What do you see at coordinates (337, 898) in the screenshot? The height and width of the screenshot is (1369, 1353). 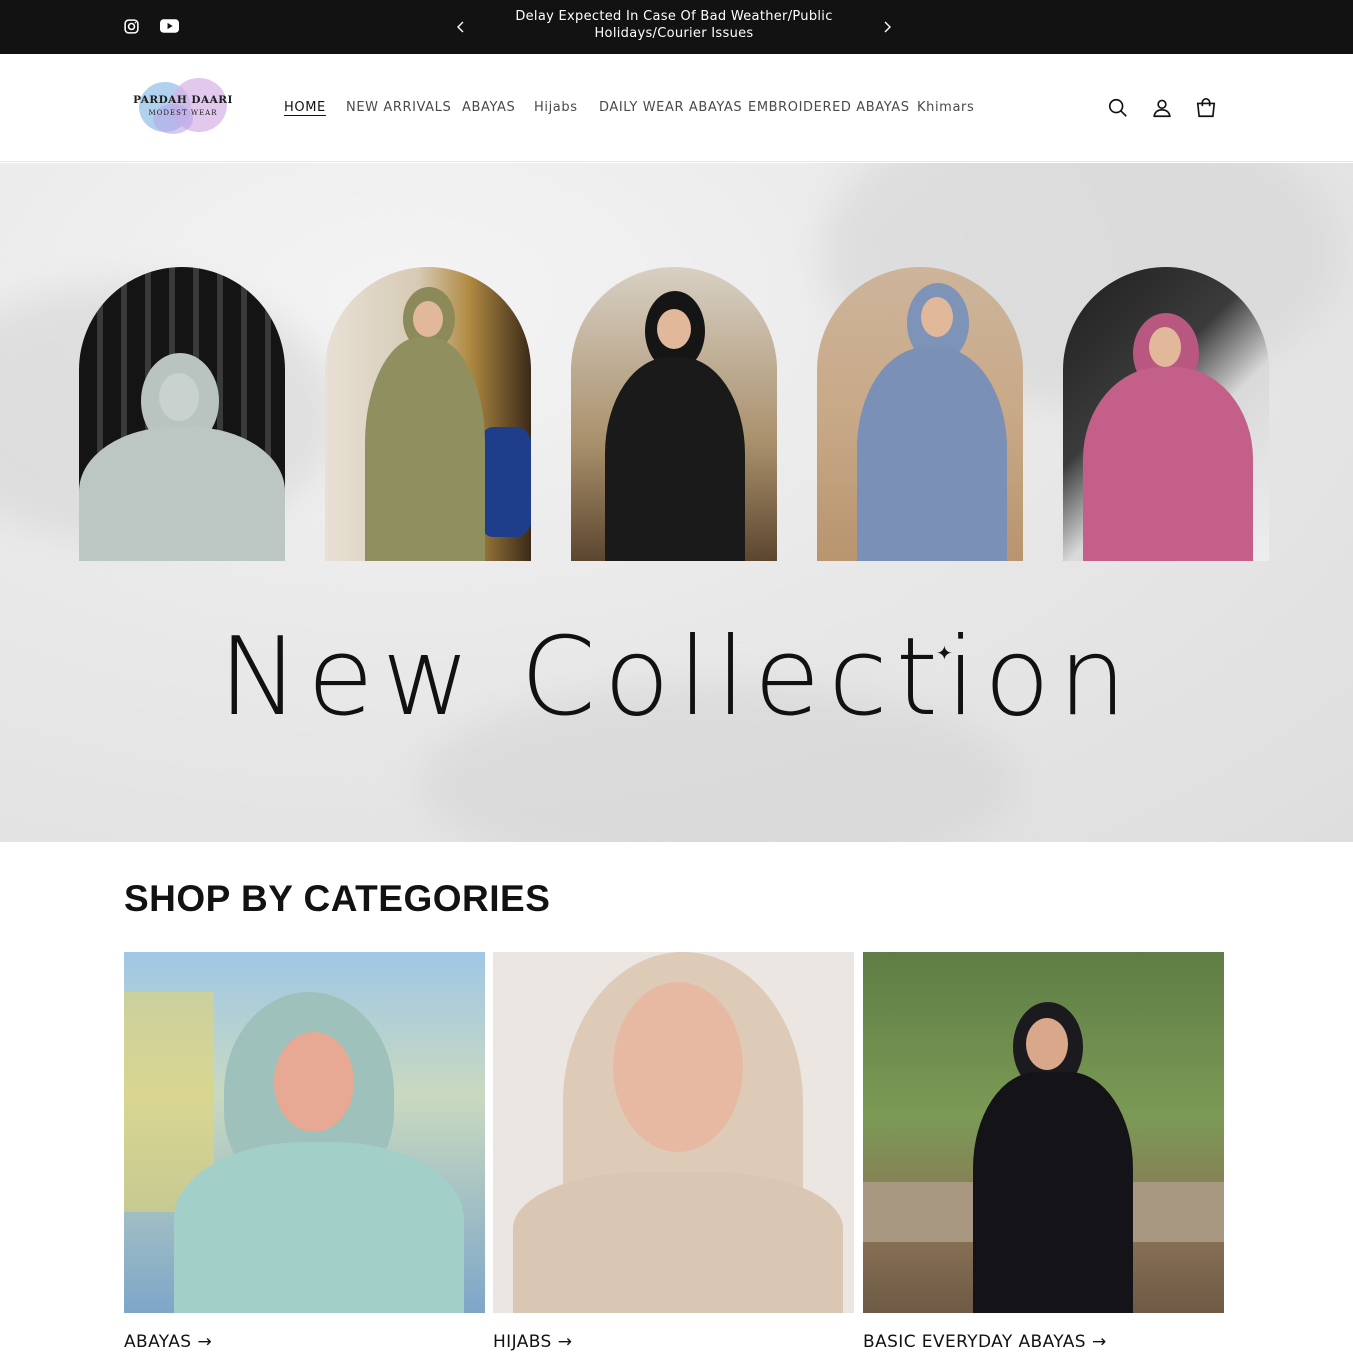 I see `categories-heading: SHOP BY CATEGORIES` at bounding box center [337, 898].